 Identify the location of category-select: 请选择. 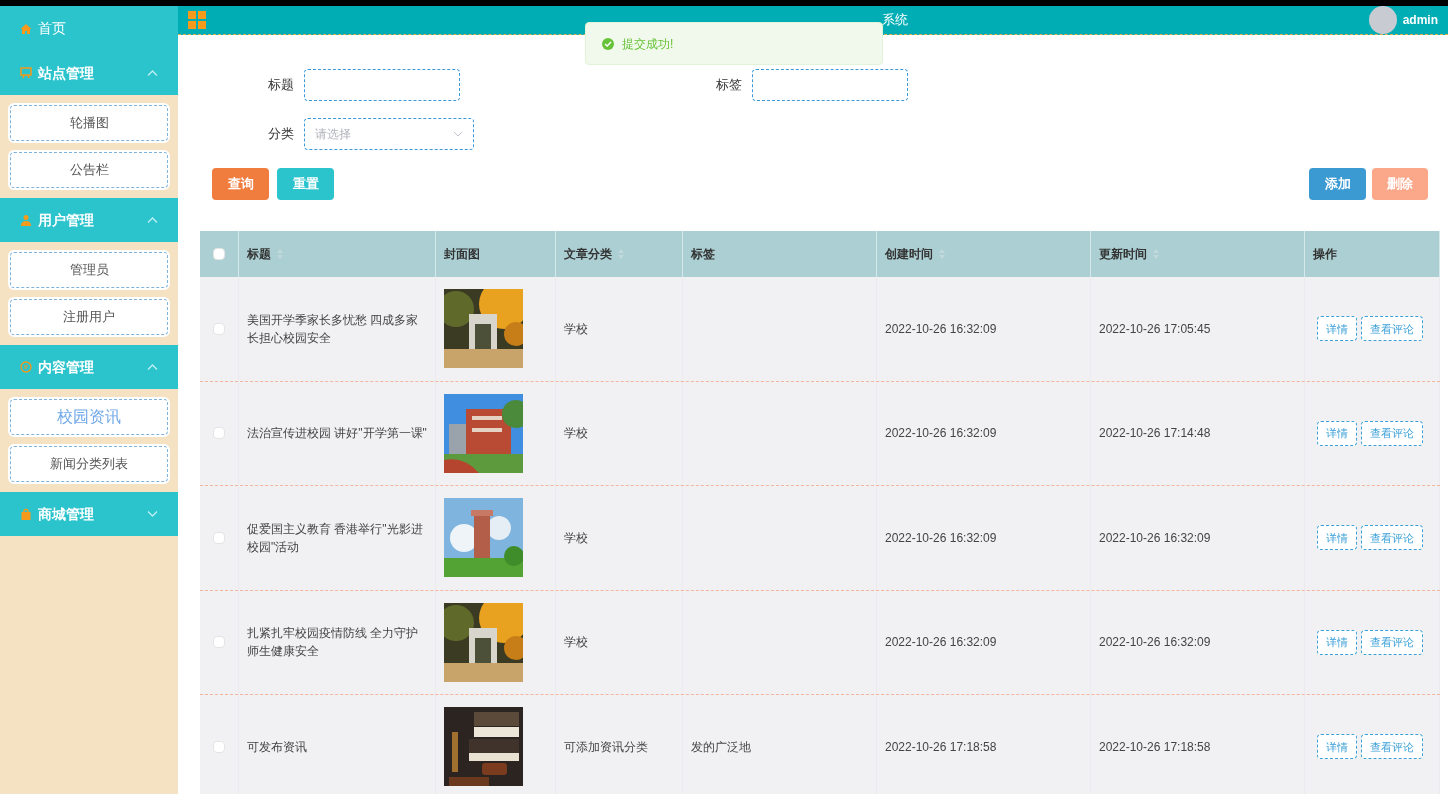
(389, 134).